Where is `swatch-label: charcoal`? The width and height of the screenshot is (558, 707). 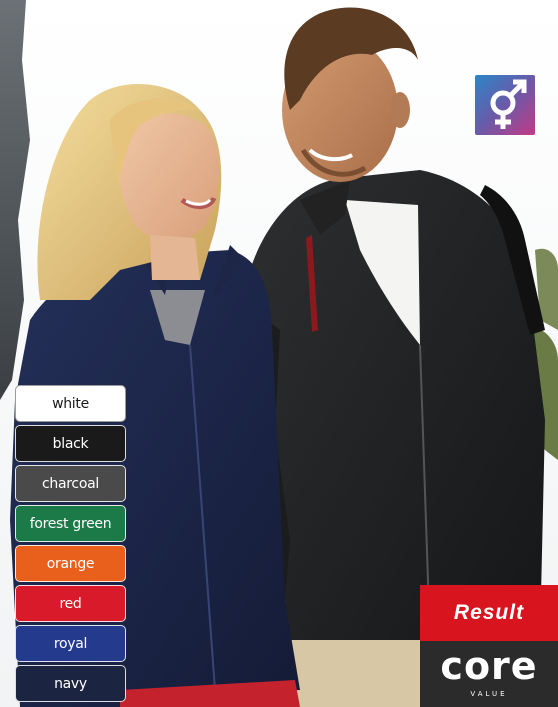
swatch-label: charcoal is located at coordinates (70, 483).